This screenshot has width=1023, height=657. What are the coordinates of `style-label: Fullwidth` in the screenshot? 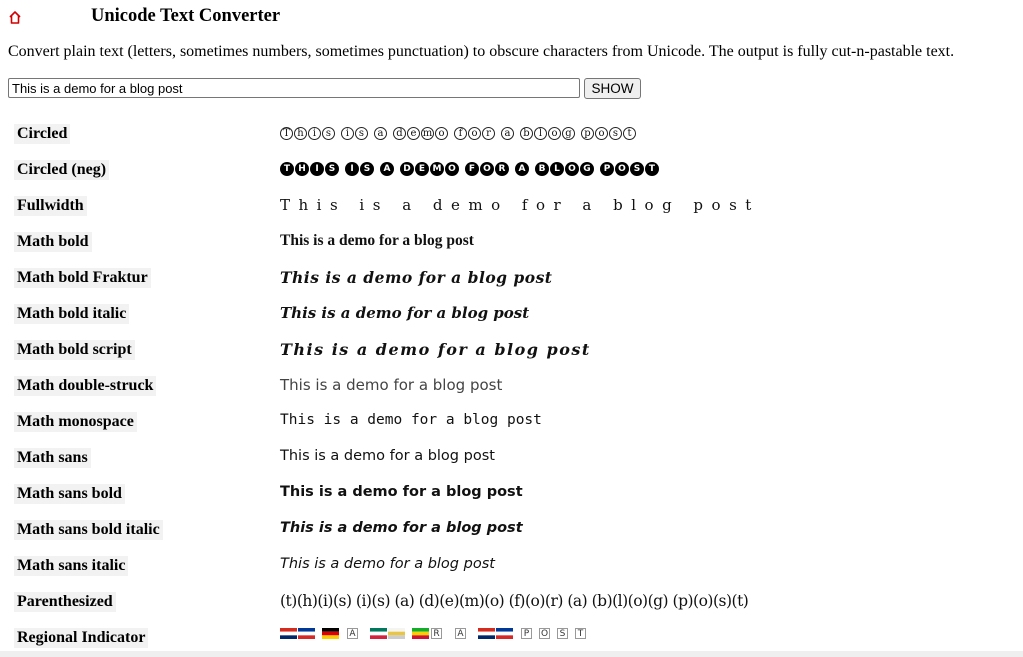 It's located at (50, 206).